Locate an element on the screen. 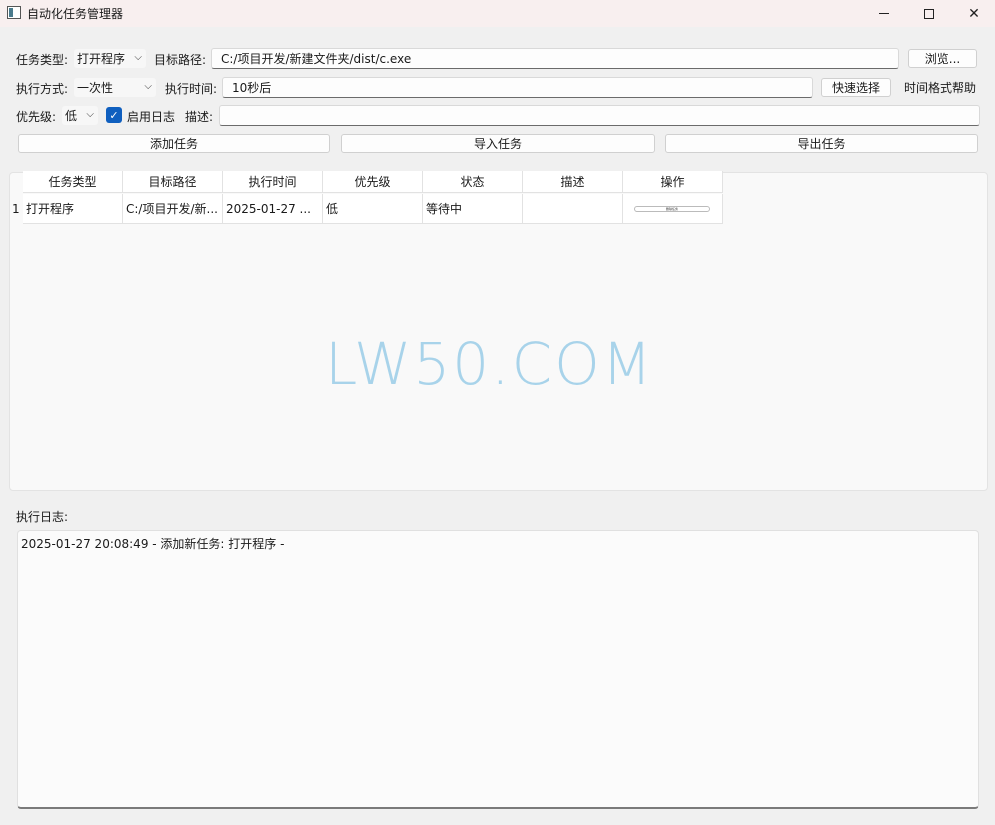 The width and height of the screenshot is (995, 825). close-icon: ✕ is located at coordinates (974, 13).